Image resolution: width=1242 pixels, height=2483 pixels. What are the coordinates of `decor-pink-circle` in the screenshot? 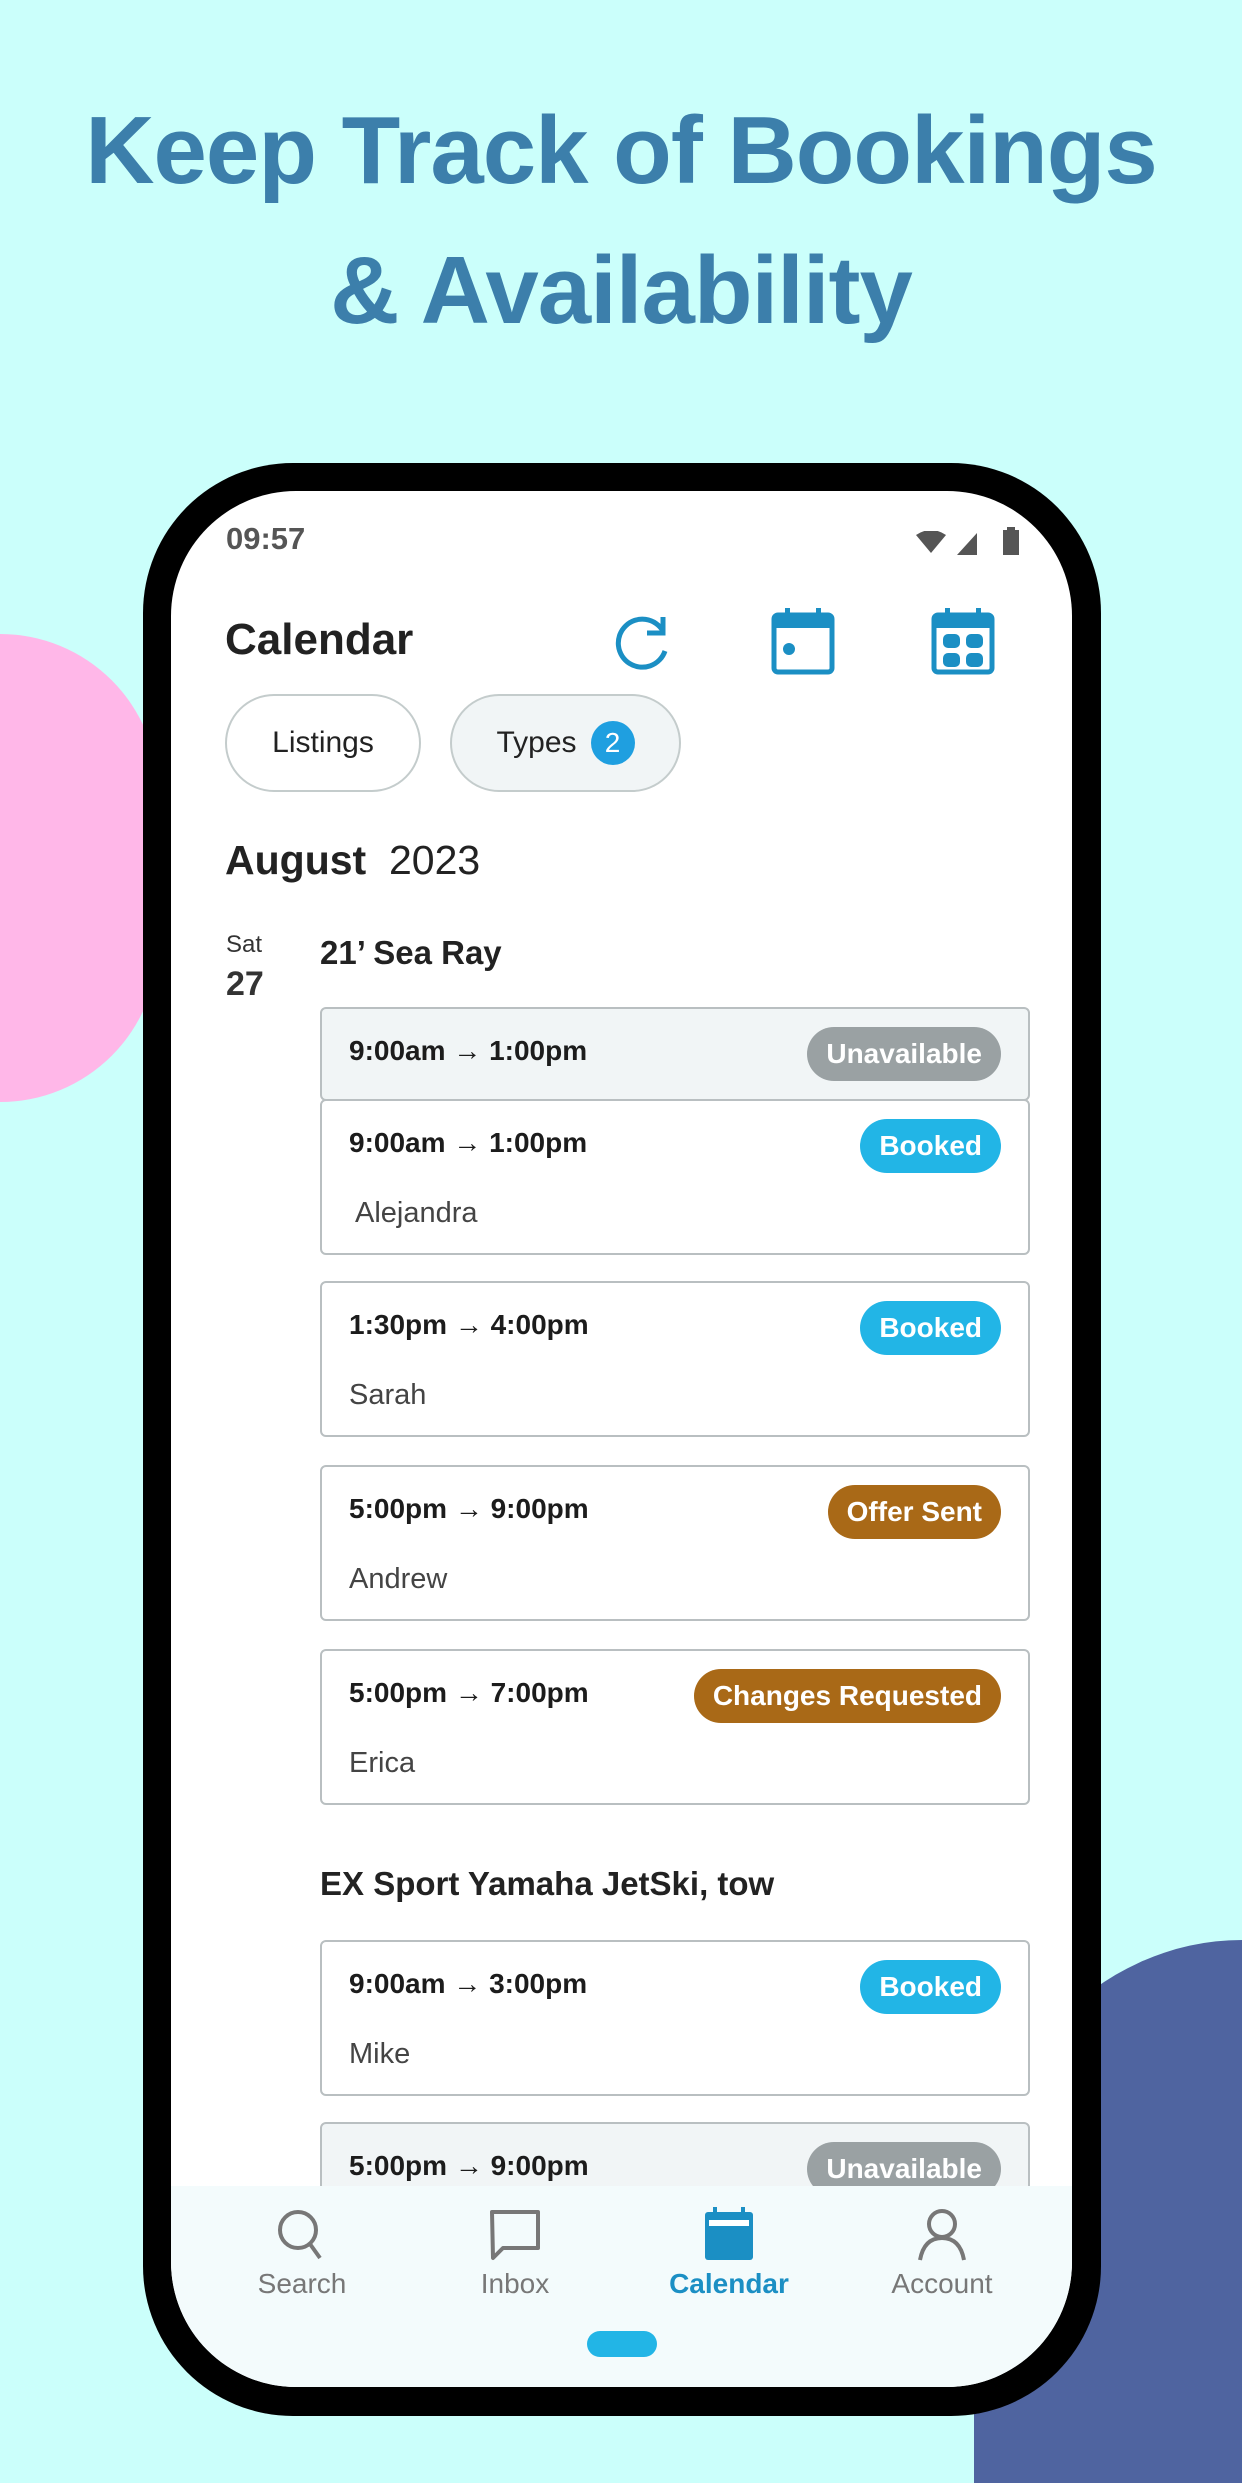 It's located at (79, 868).